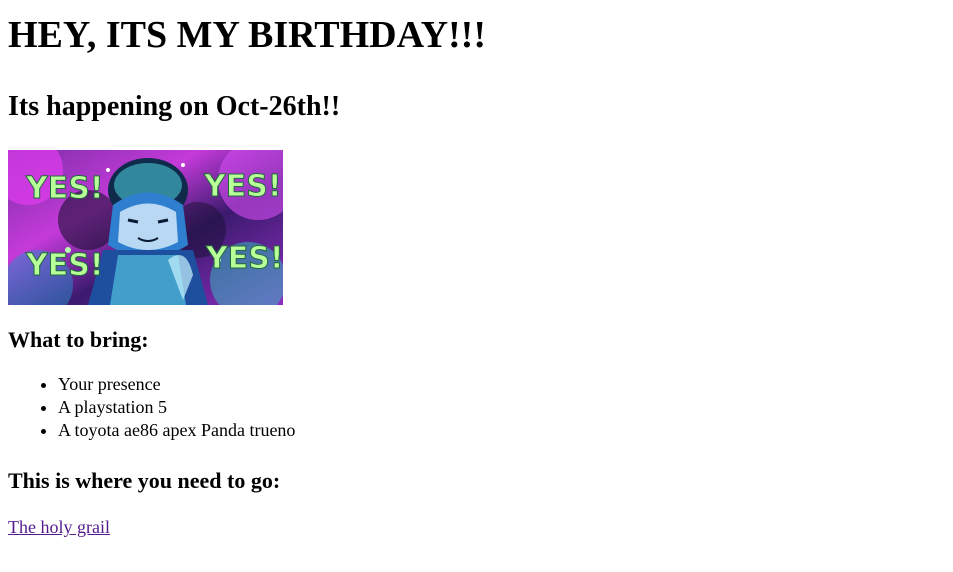 The image size is (953, 572). Describe the element at coordinates (64, 265) in the screenshot. I see `yes-text-3: YES!` at that location.